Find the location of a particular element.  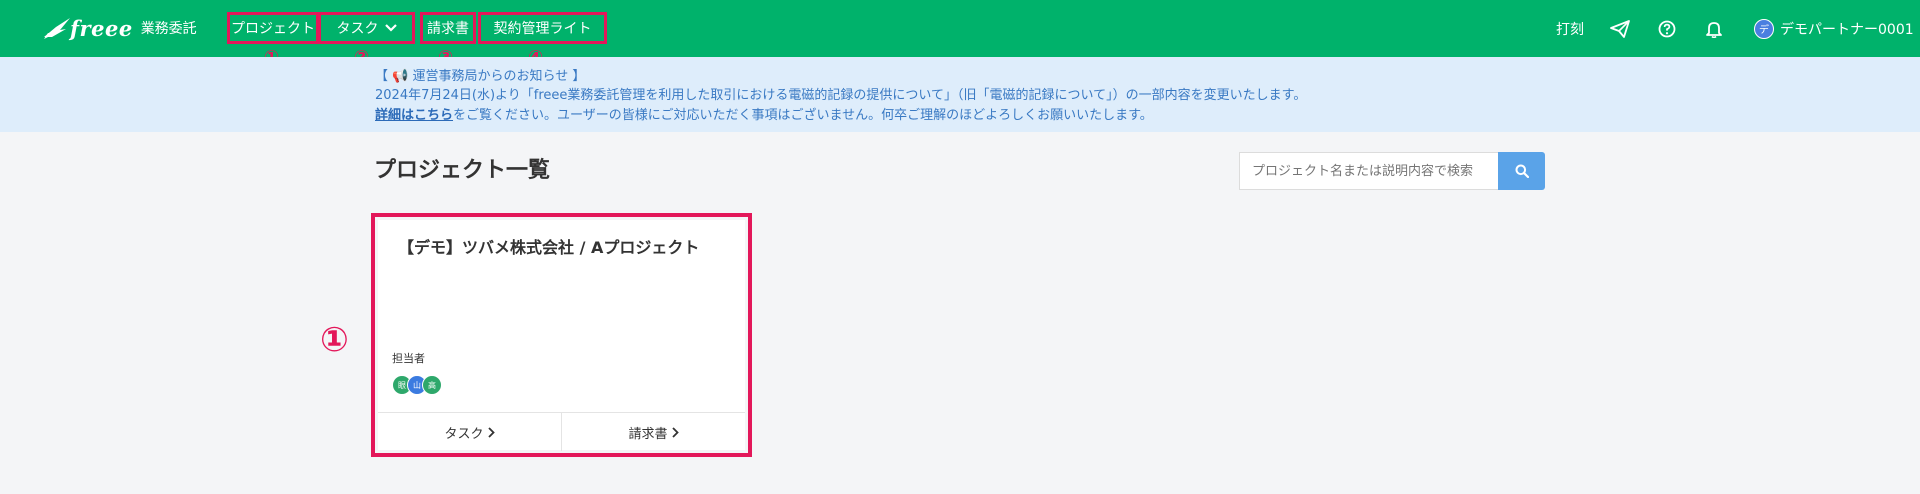

nav-tasks-label: タスク is located at coordinates (357, 29).